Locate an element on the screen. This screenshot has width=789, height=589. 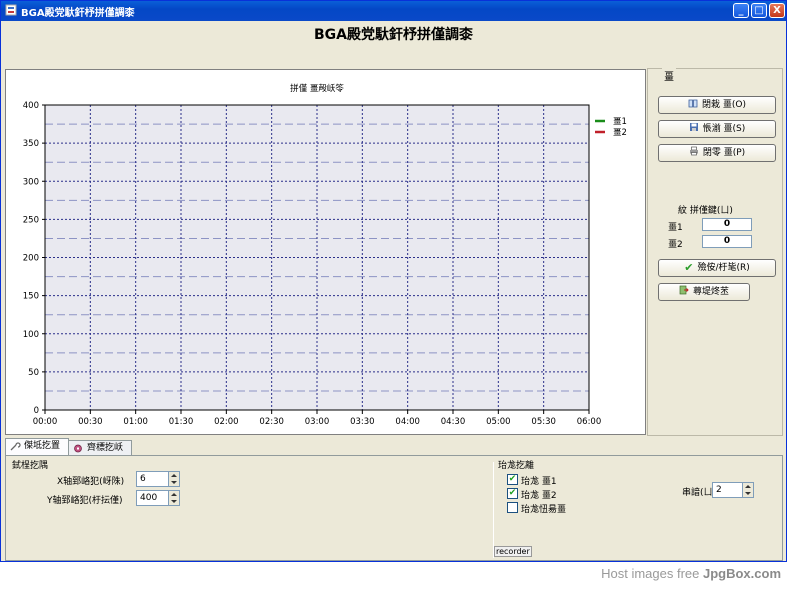
y-axis-value: 400 is located at coordinates (149, 498).